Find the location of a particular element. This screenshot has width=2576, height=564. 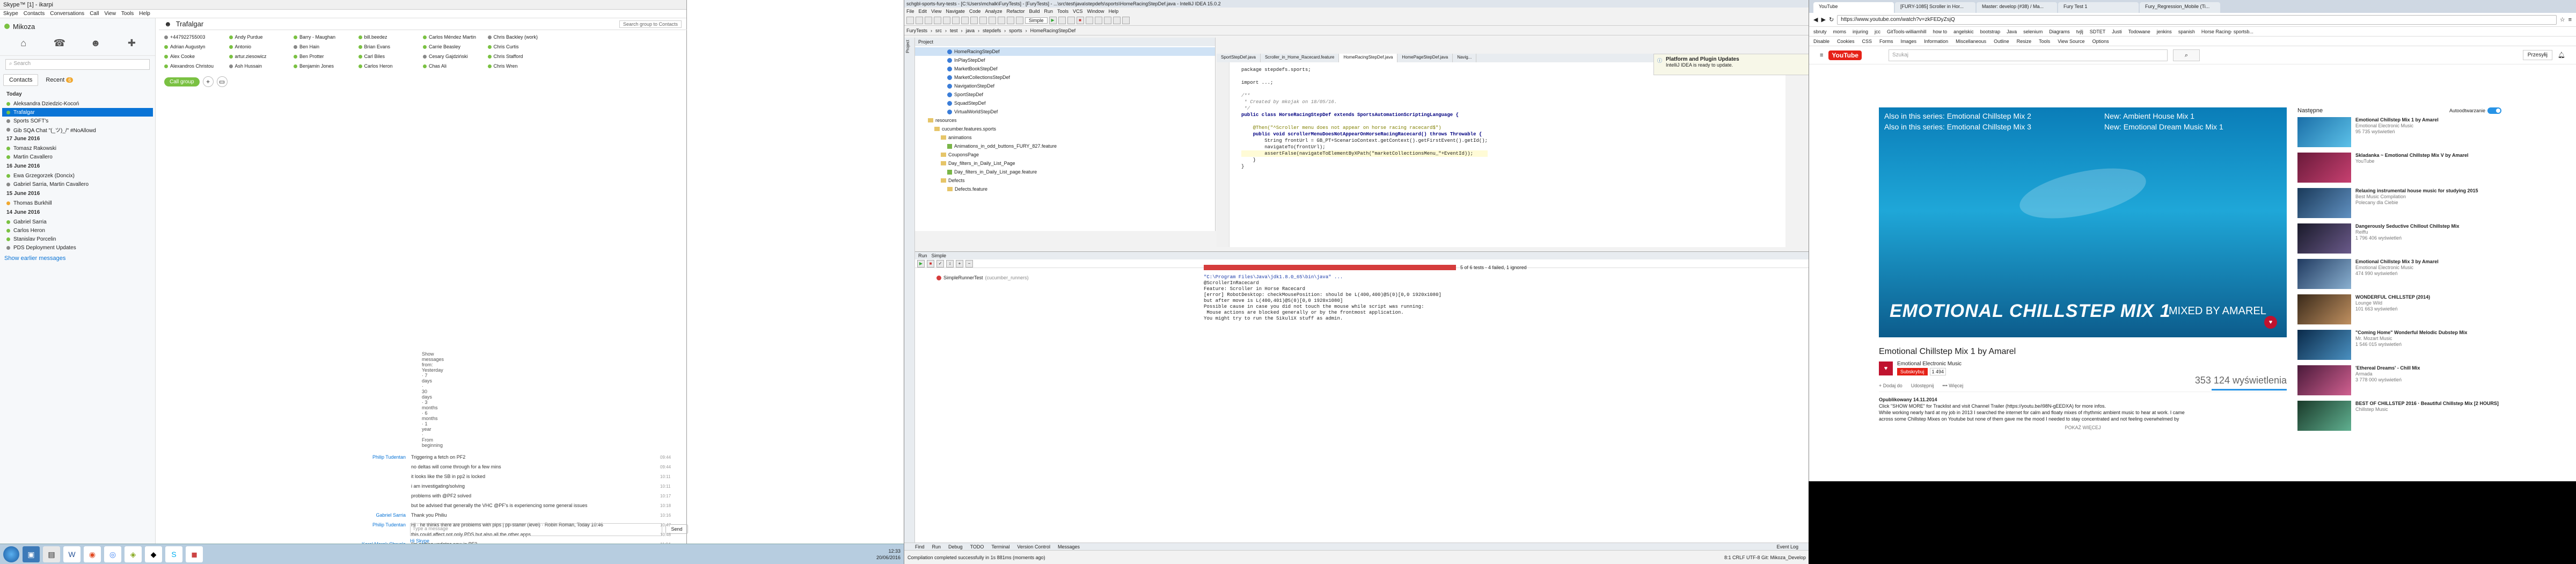

ide-menu-window: Window is located at coordinates (1095, 11).